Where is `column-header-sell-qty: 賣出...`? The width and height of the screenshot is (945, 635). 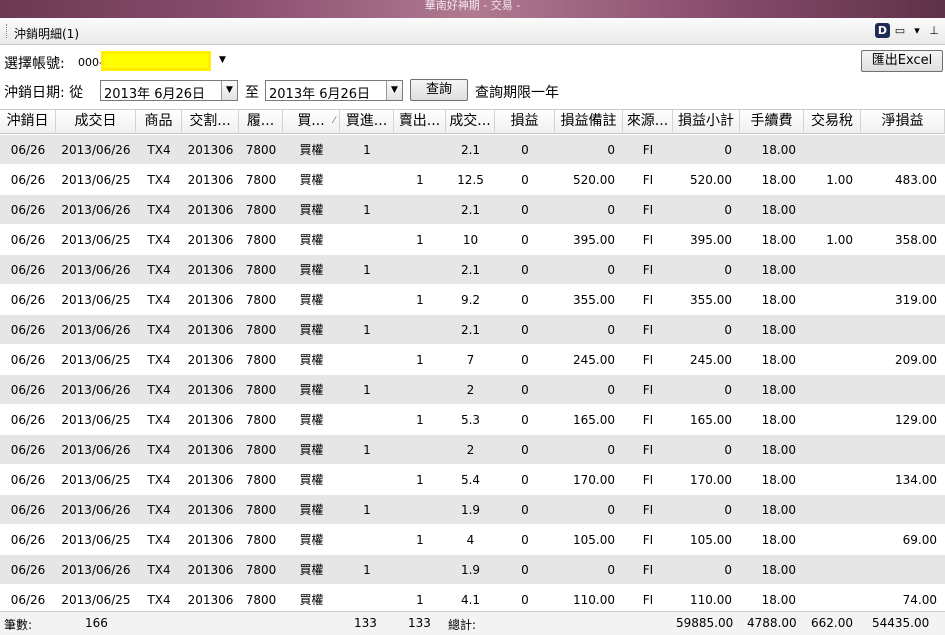
column-header-sell-qty: 賣出... is located at coordinates (420, 122).